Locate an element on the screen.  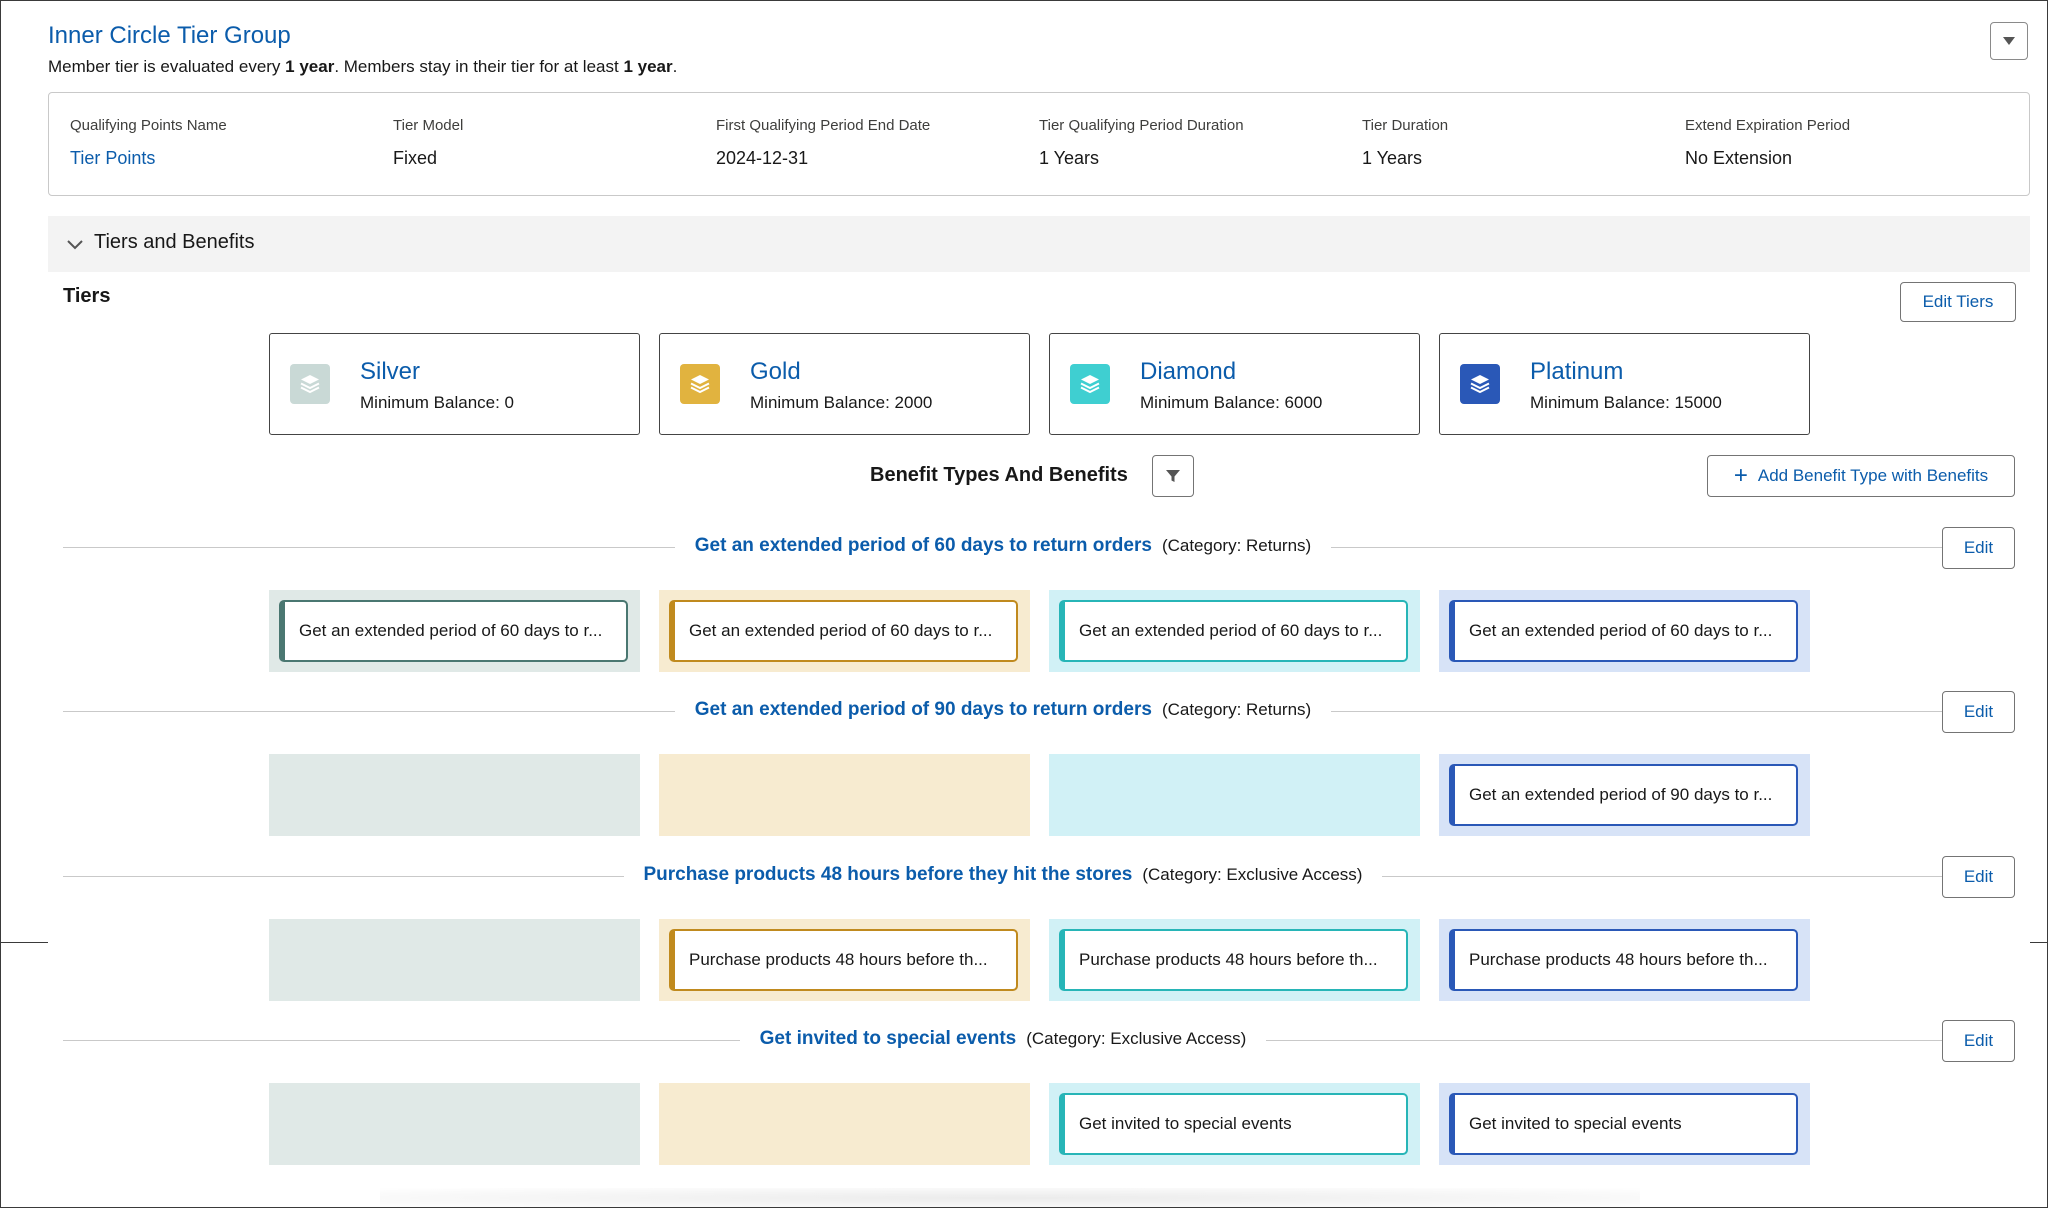
plus-icon: + is located at coordinates (1740, 475).